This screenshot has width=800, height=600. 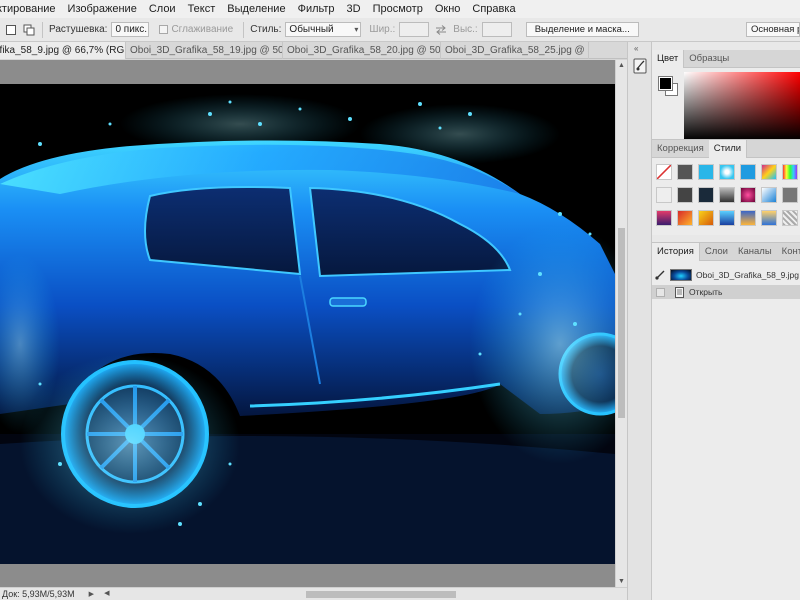 What do you see at coordinates (640, 66) in the screenshot?
I see `history-brush-icon` at bounding box center [640, 66].